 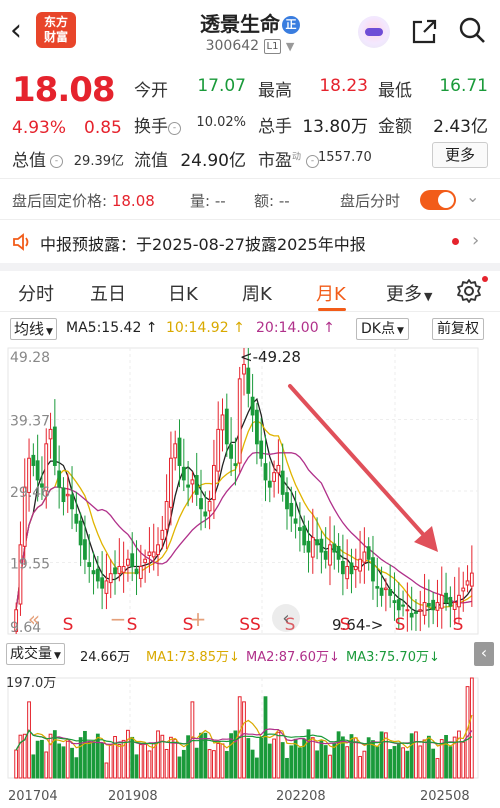 I want to click on volume-ma1-value: MA1:73.85万, so click(x=187, y=657).